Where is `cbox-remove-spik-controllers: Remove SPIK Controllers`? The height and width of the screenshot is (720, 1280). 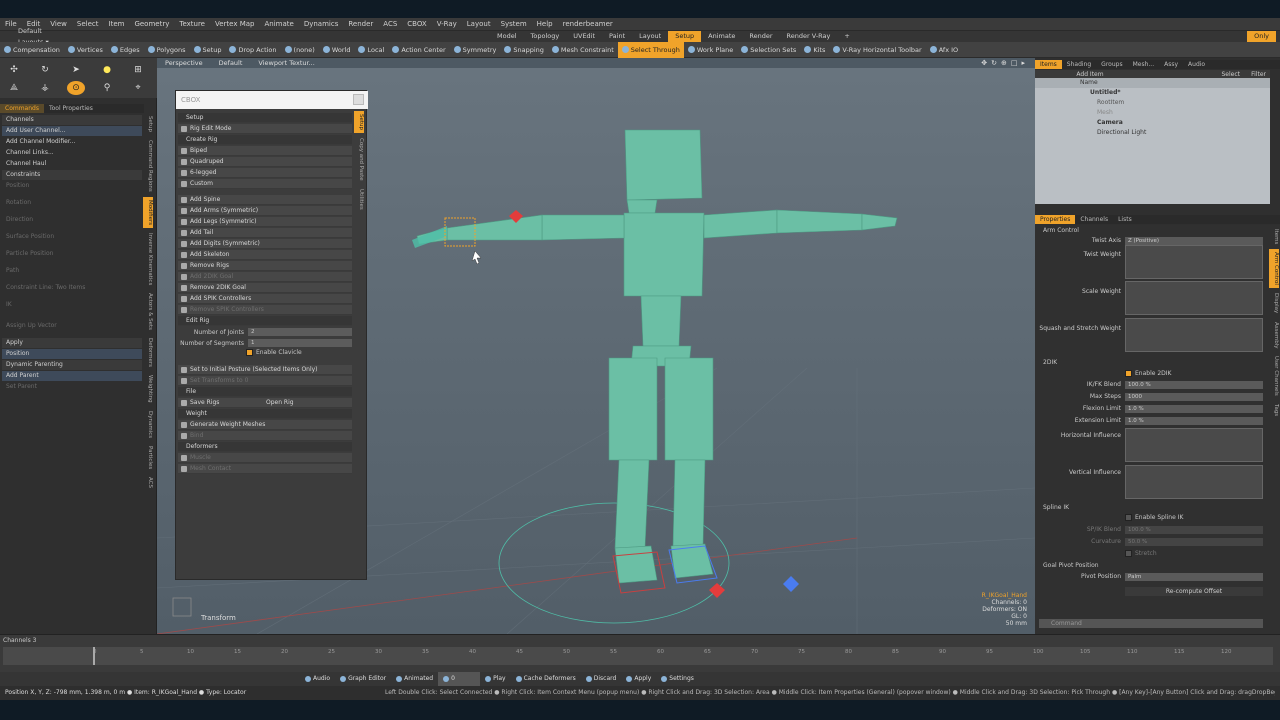
cbox-remove-spik-controllers: Remove SPIK Controllers is located at coordinates (265, 310).